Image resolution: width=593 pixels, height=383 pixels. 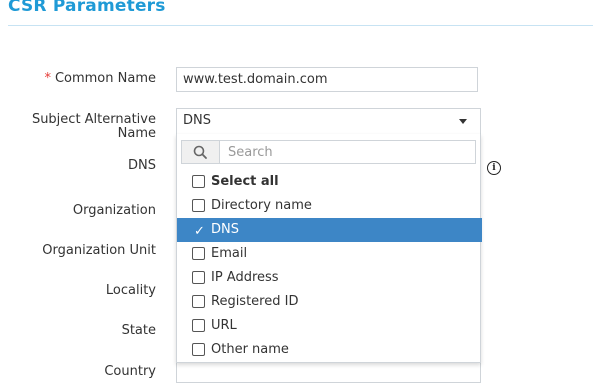 I want to click on option-registered-id: Registered ID, so click(x=329, y=302).